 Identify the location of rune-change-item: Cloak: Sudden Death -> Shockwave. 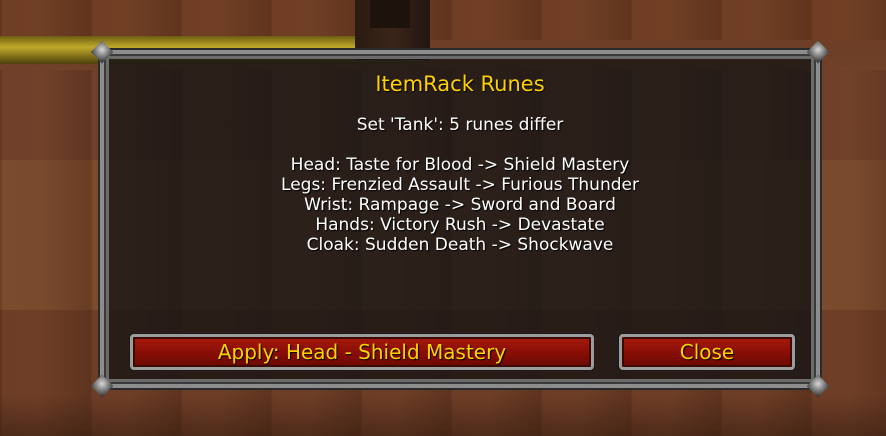
(460, 245).